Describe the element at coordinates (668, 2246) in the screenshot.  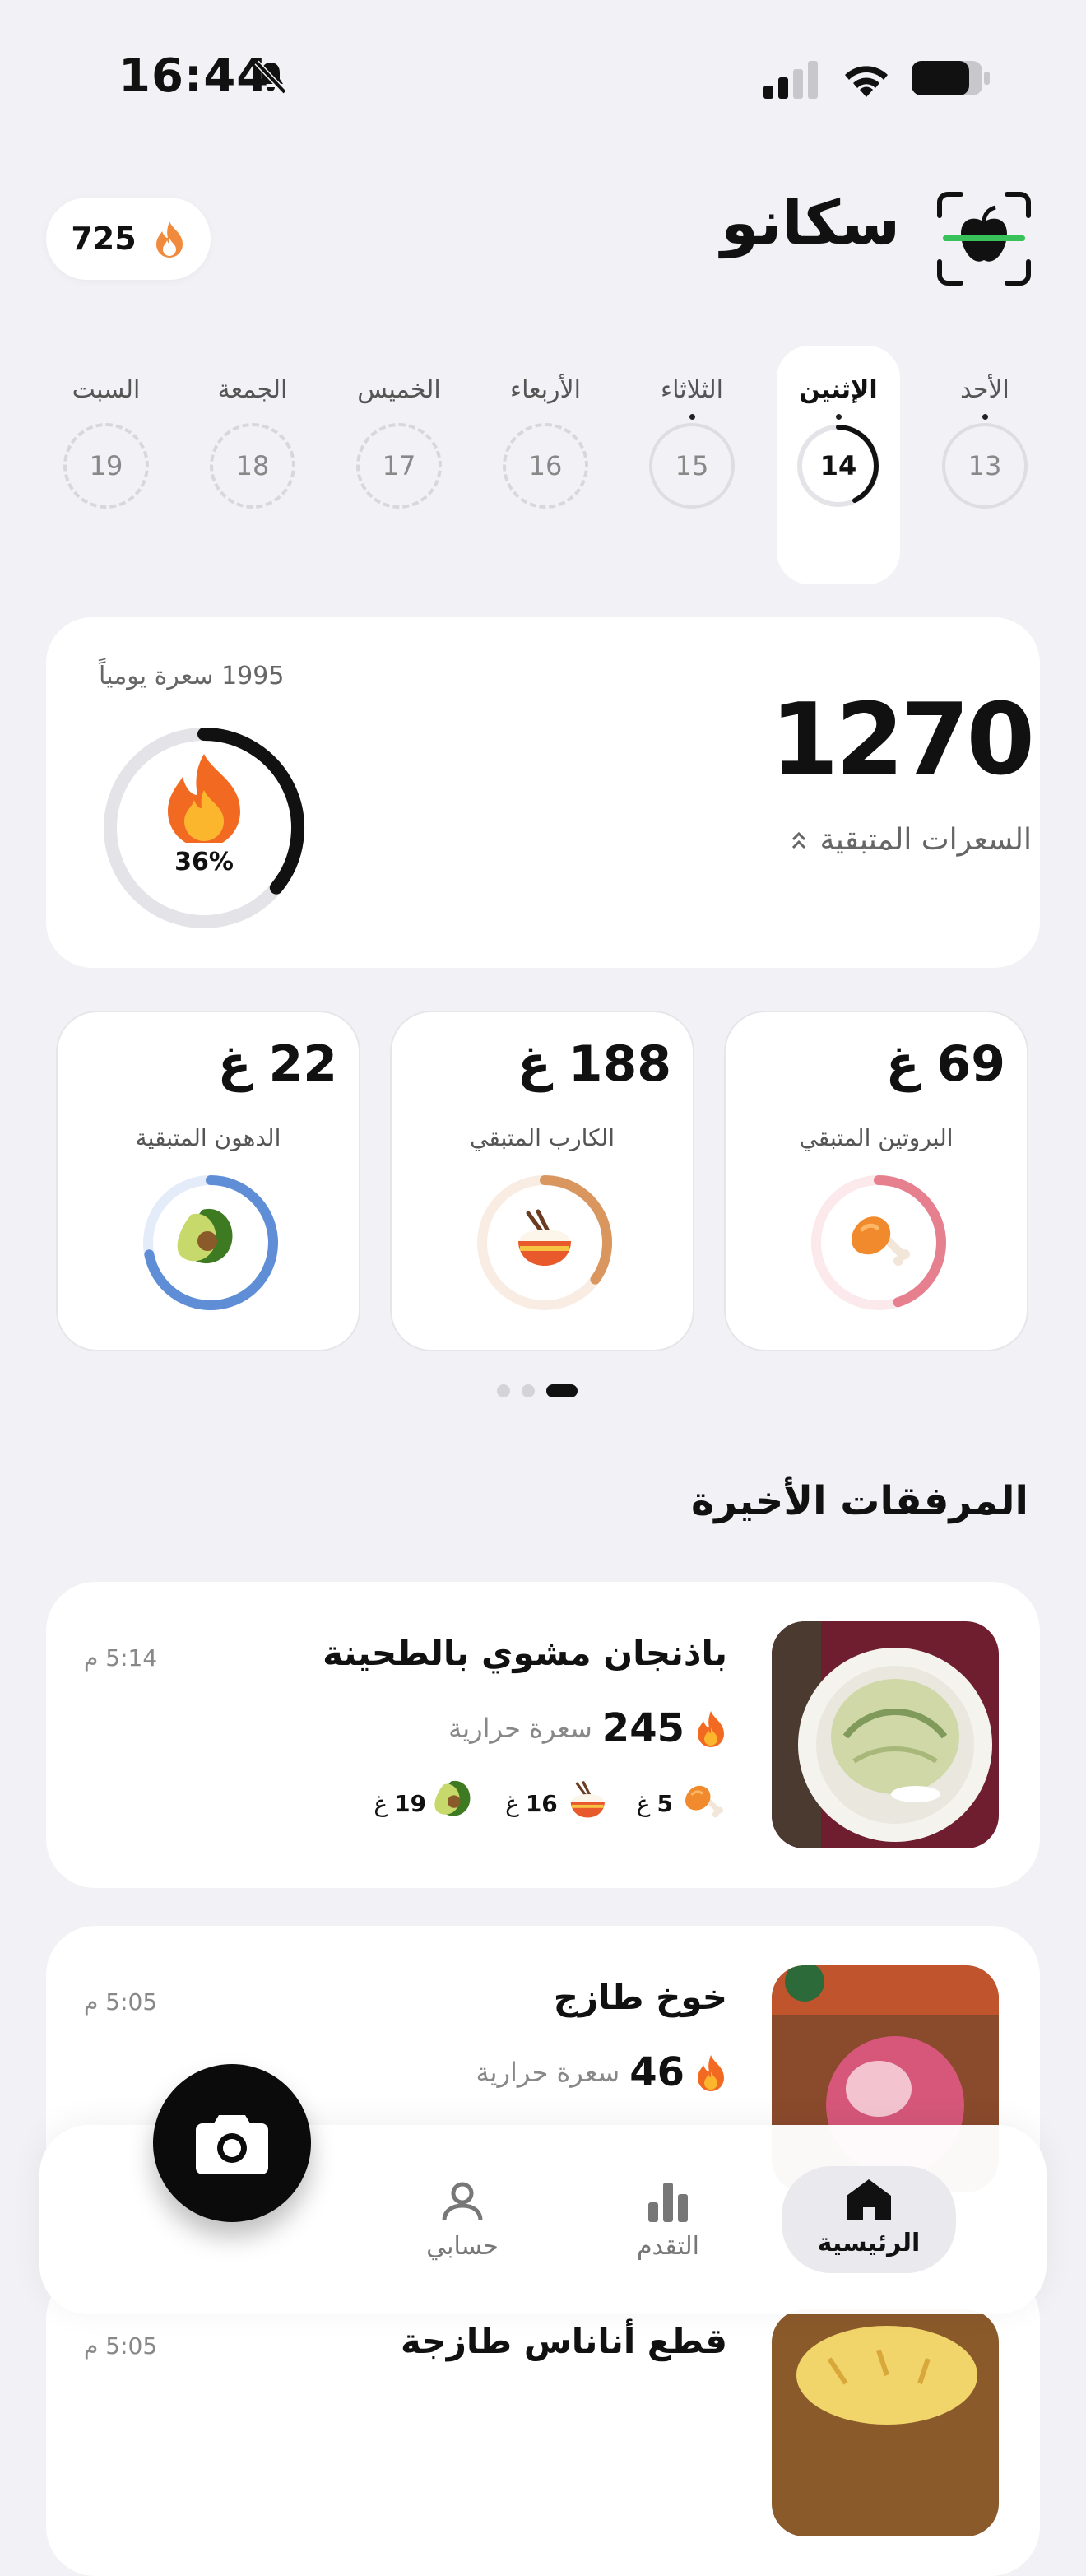
I see `nav-progress-label: التقدم` at that location.